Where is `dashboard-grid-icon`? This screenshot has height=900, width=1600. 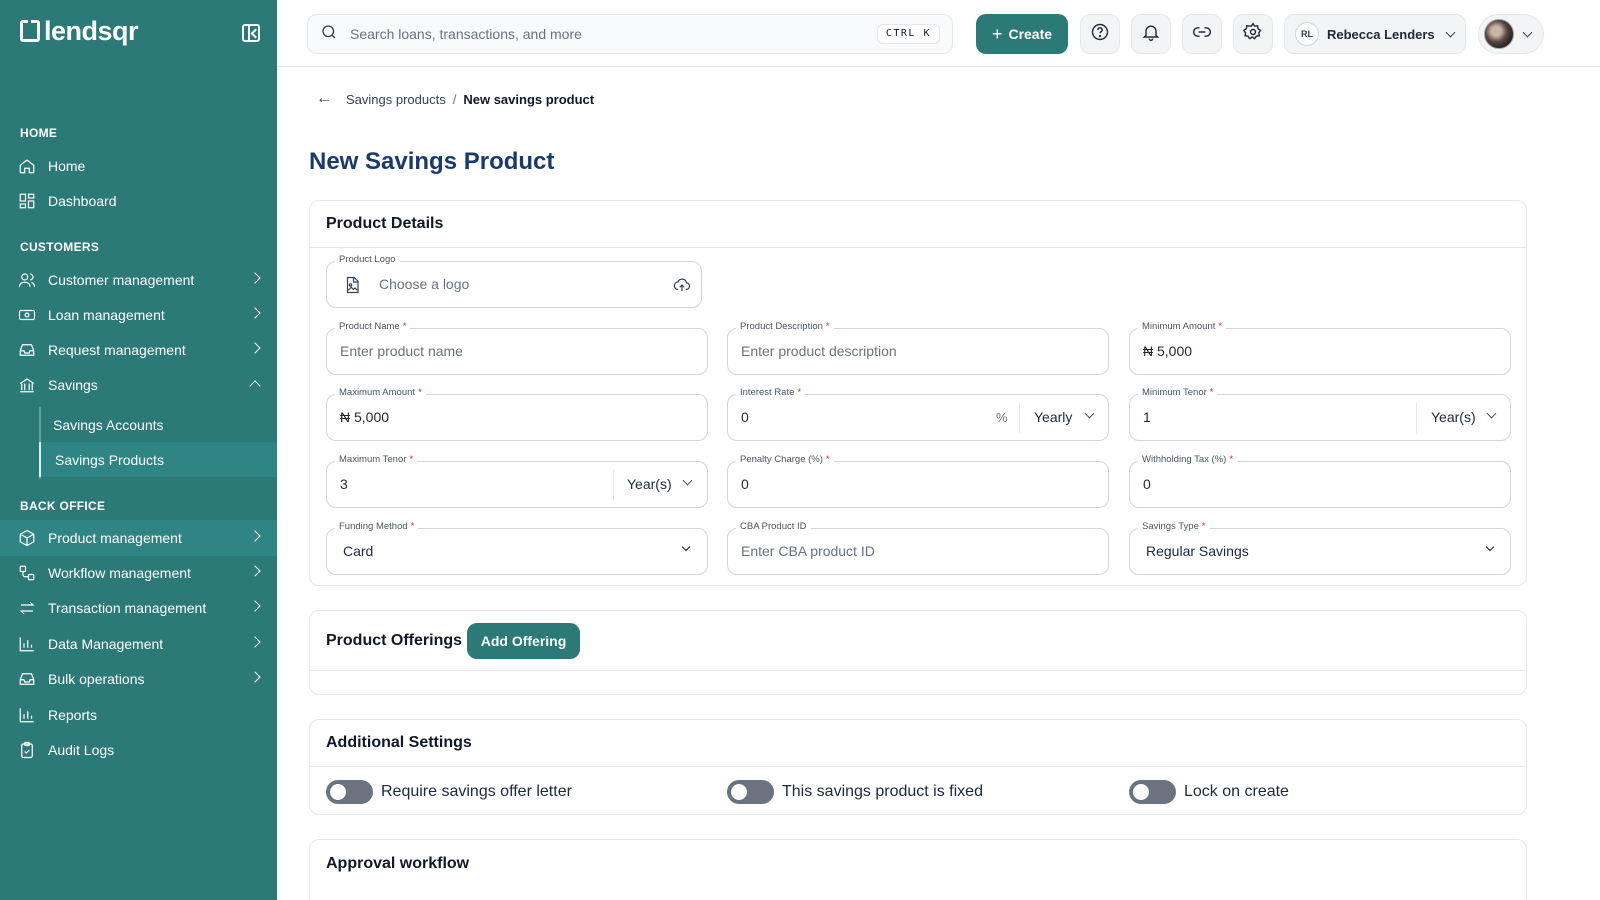
dashboard-grid-icon is located at coordinates (27, 201).